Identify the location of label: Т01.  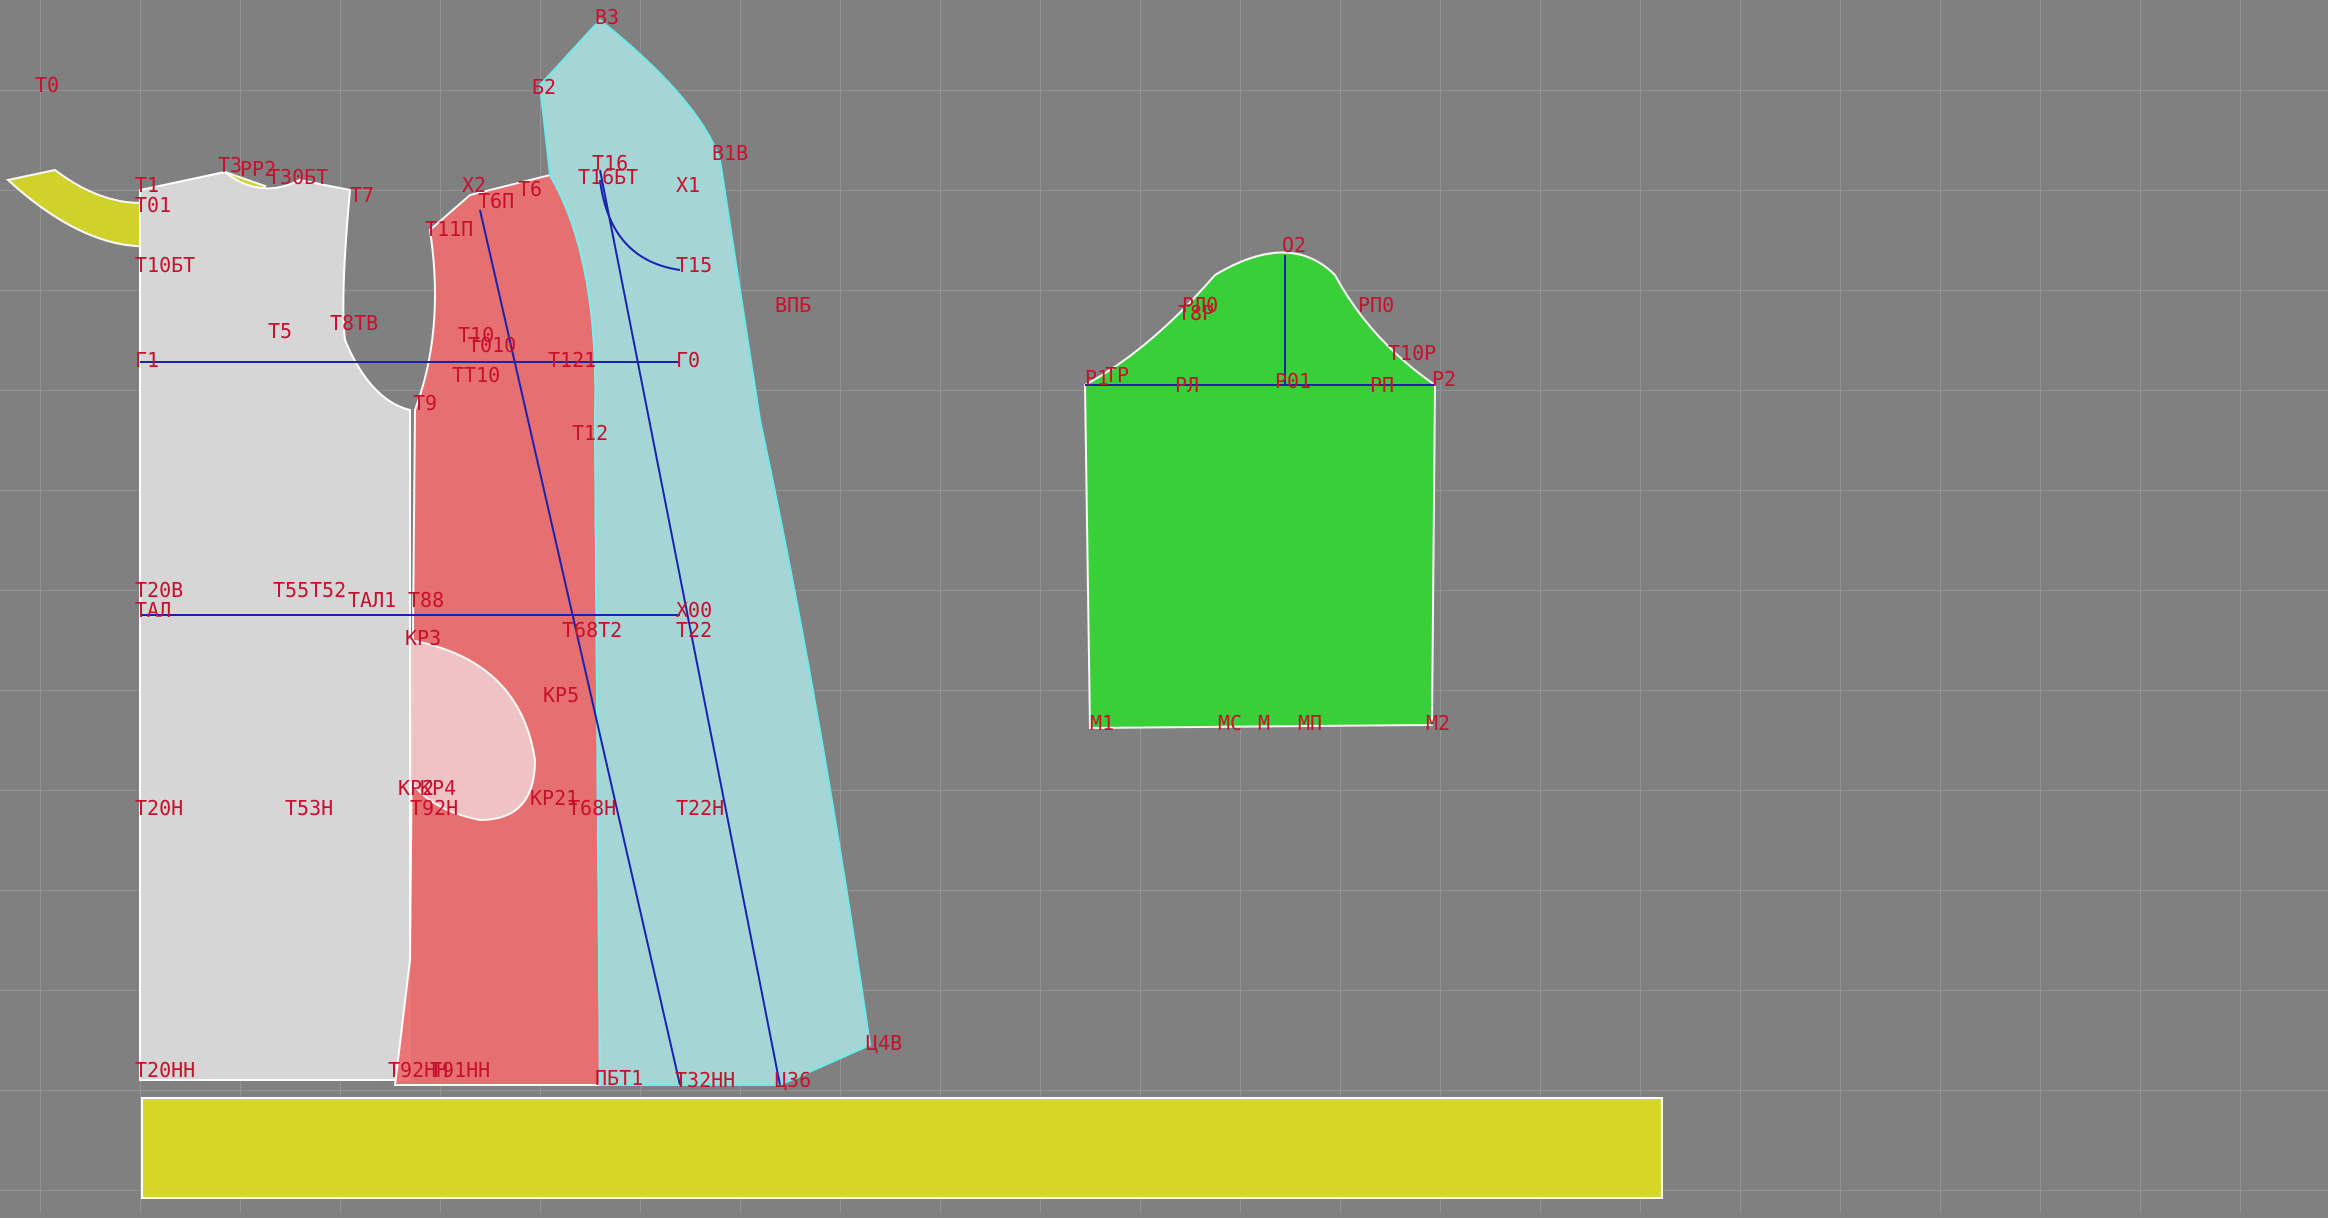
(153, 205).